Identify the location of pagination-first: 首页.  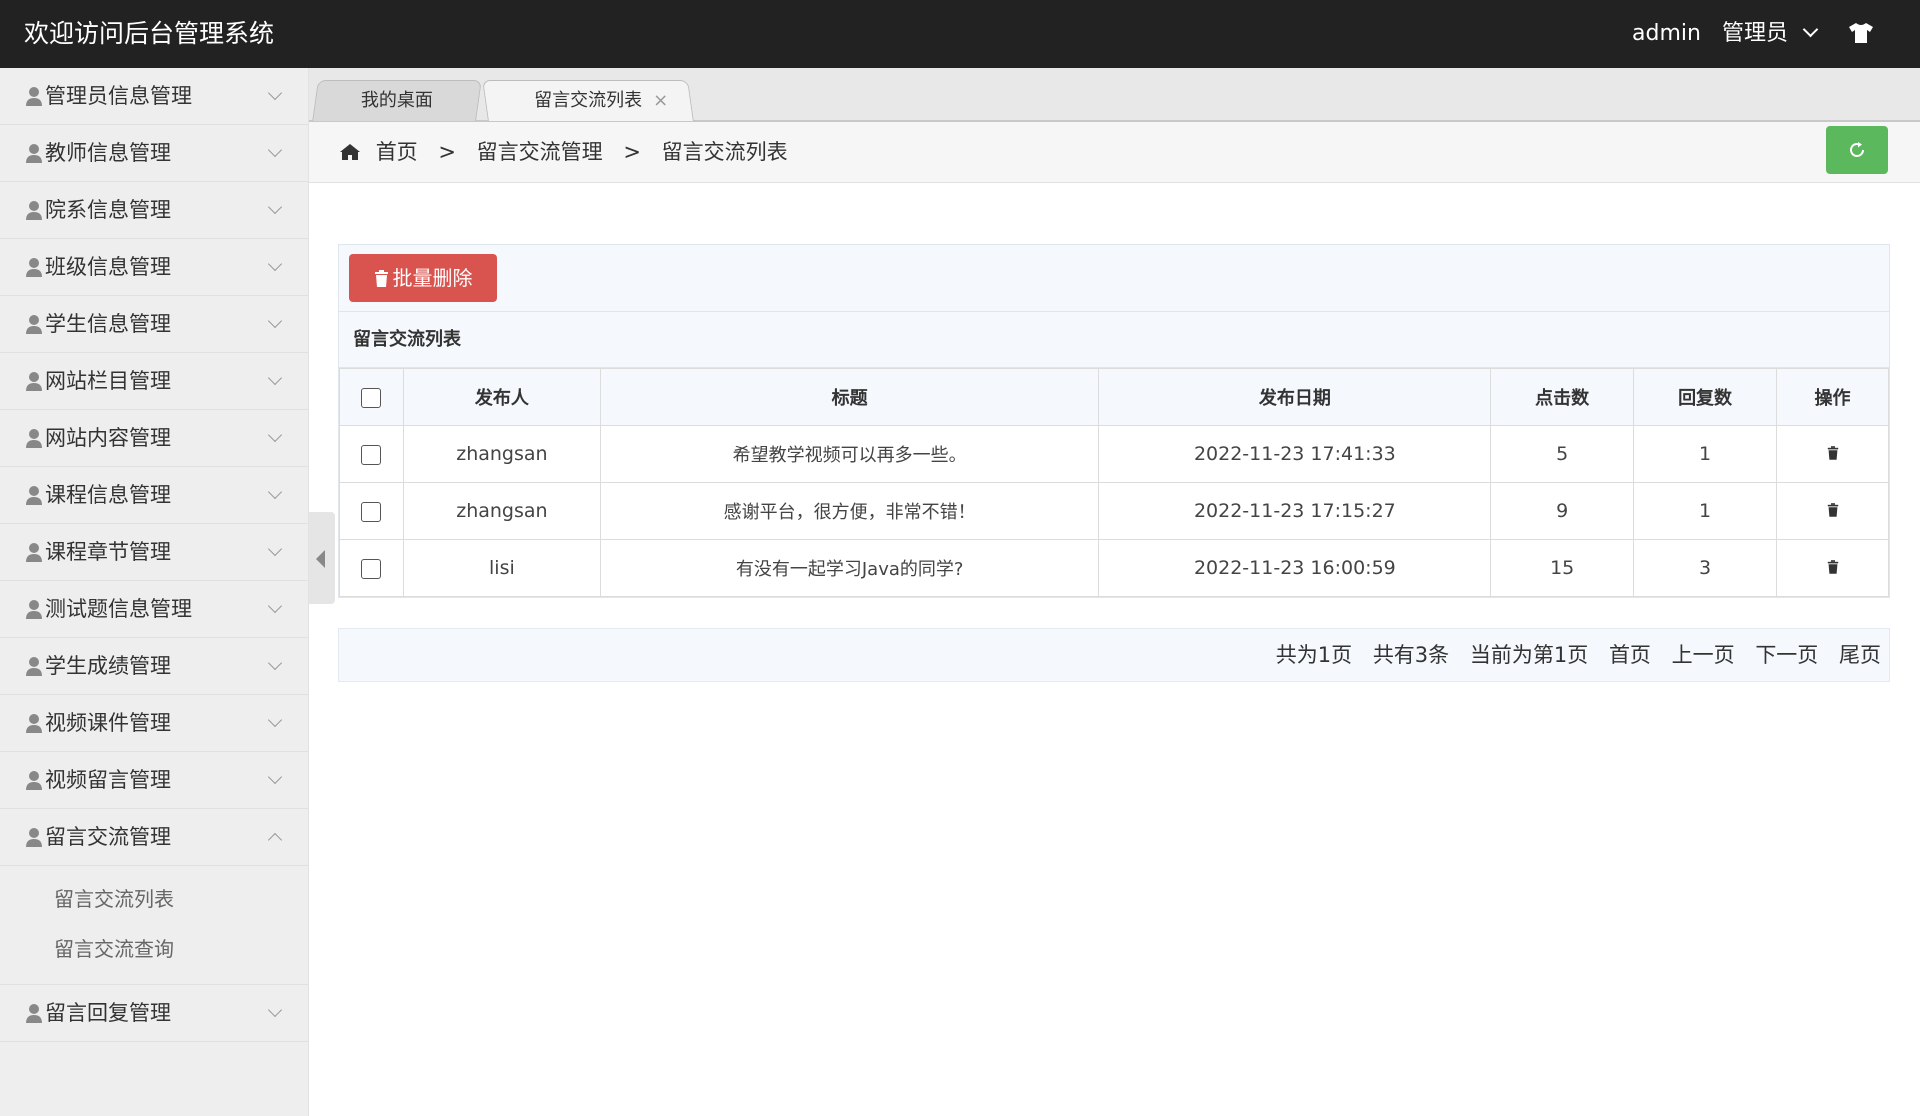
(1630, 655).